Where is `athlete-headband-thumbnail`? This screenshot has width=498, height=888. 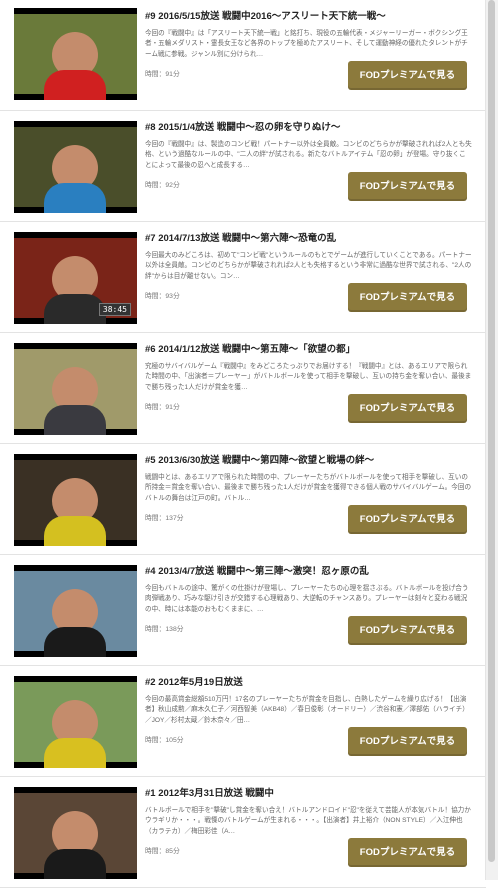 athlete-headband-thumbnail is located at coordinates (75, 54).